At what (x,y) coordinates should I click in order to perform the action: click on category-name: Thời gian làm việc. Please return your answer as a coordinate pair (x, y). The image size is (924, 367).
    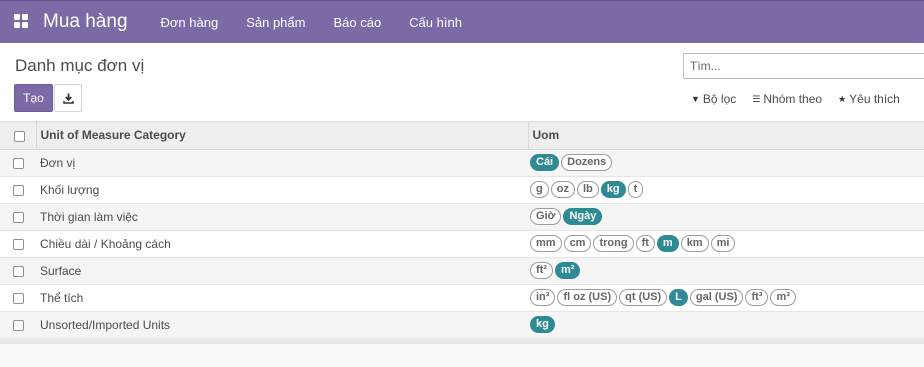
    Looking at the image, I should click on (282, 217).